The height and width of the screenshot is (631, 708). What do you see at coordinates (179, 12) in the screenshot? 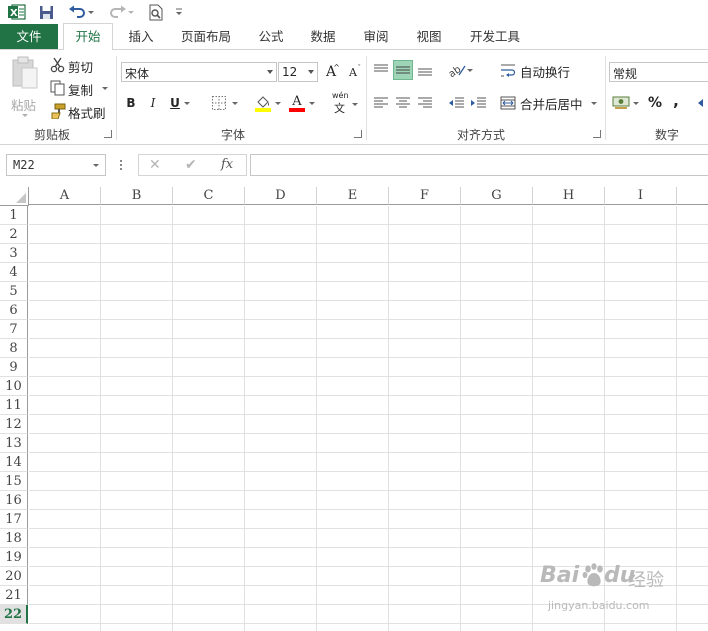
I see `customize-qat-icon` at bounding box center [179, 12].